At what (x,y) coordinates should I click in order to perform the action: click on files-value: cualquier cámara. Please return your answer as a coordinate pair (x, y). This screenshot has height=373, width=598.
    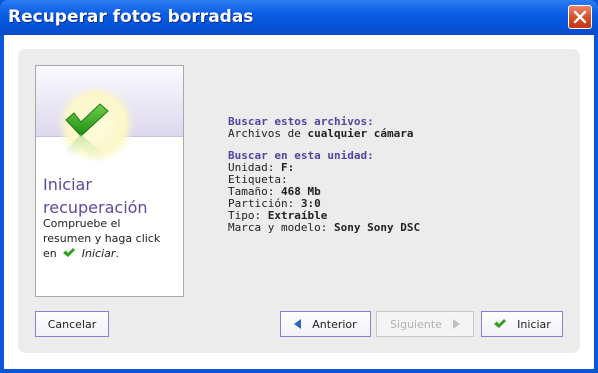
    Looking at the image, I should click on (360, 133).